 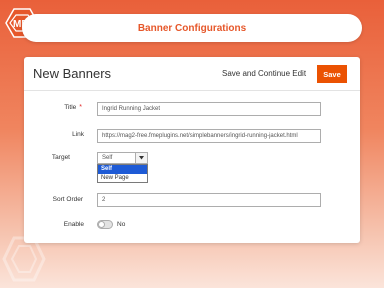 What do you see at coordinates (122, 169) in the screenshot?
I see `target-option-self: Self` at bounding box center [122, 169].